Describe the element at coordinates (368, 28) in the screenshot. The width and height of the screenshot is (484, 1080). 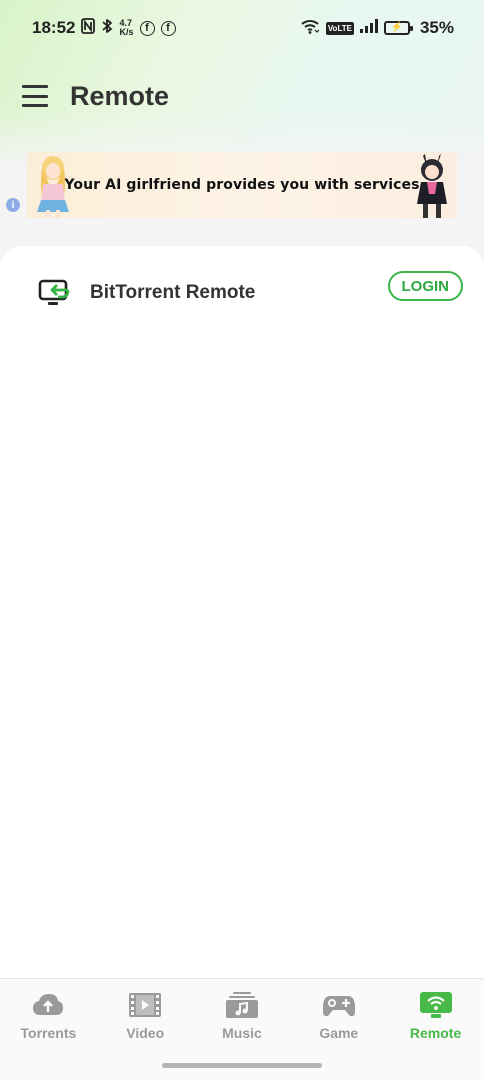
I see `signal-icon` at that location.